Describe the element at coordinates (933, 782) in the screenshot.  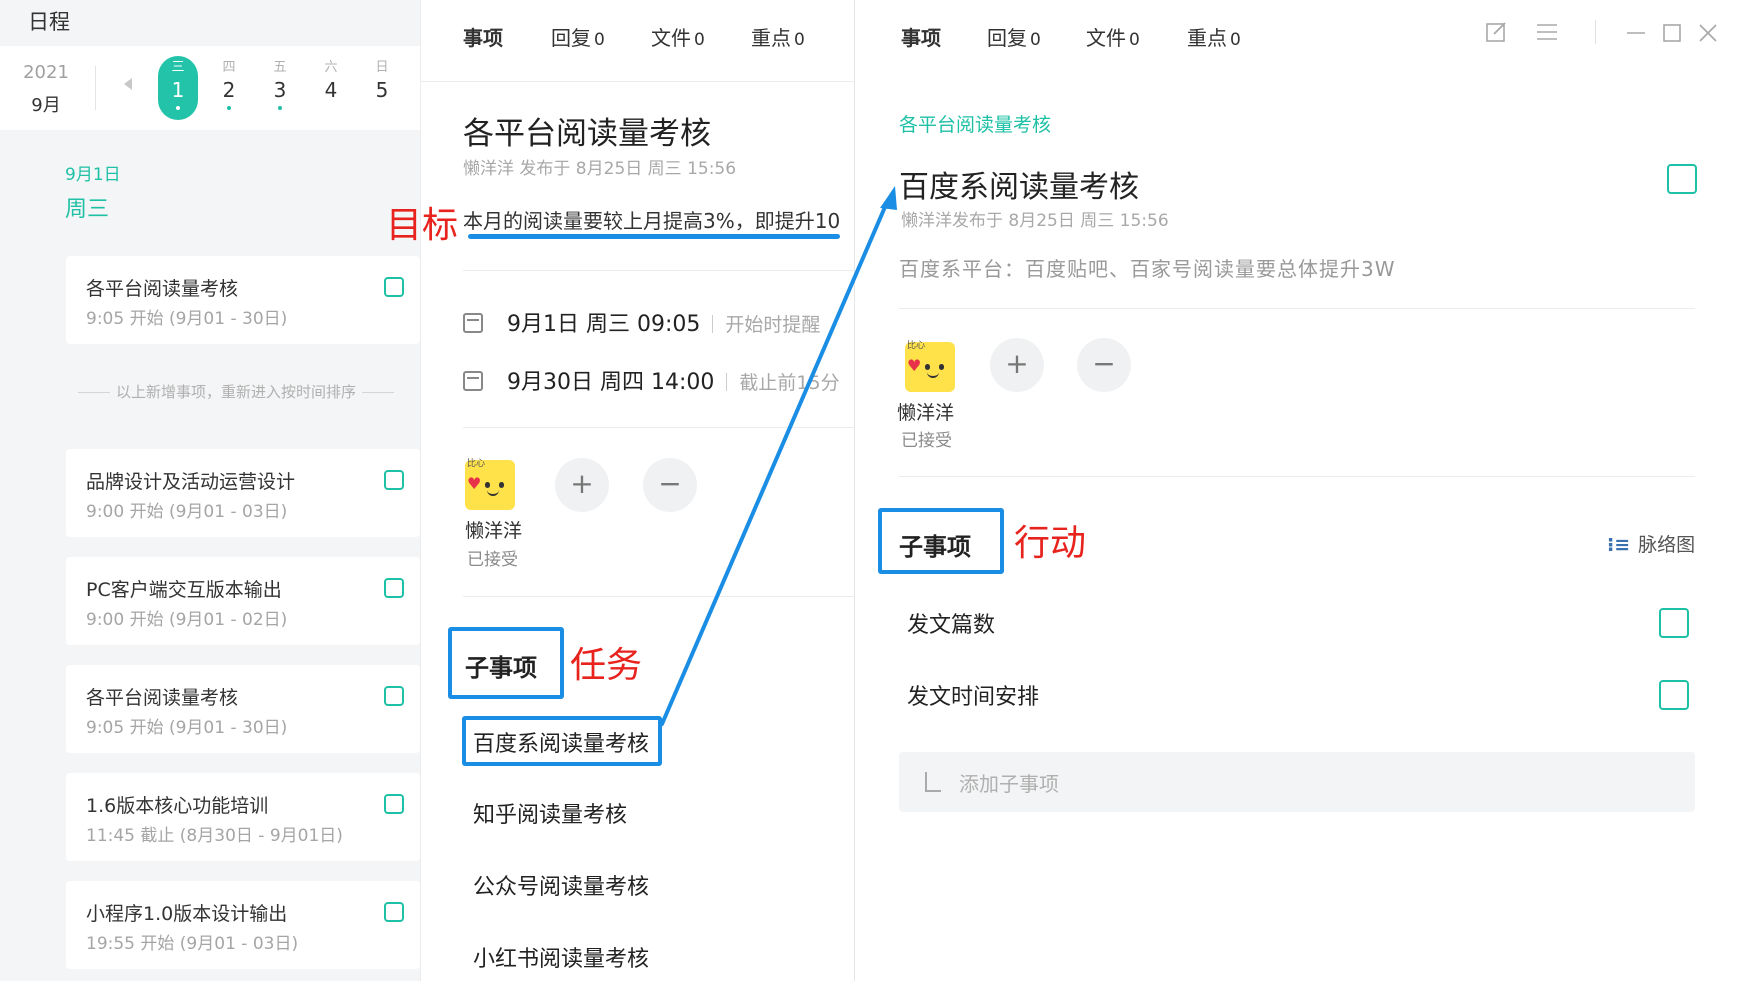
I see `subtask-icon` at that location.